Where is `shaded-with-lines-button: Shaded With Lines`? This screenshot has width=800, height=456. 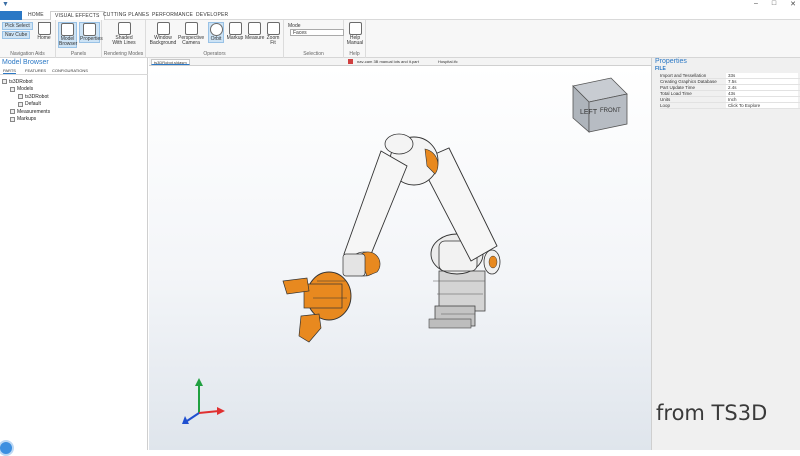
shaded-with-lines-button: Shaded With Lines is located at coordinates (124, 34).